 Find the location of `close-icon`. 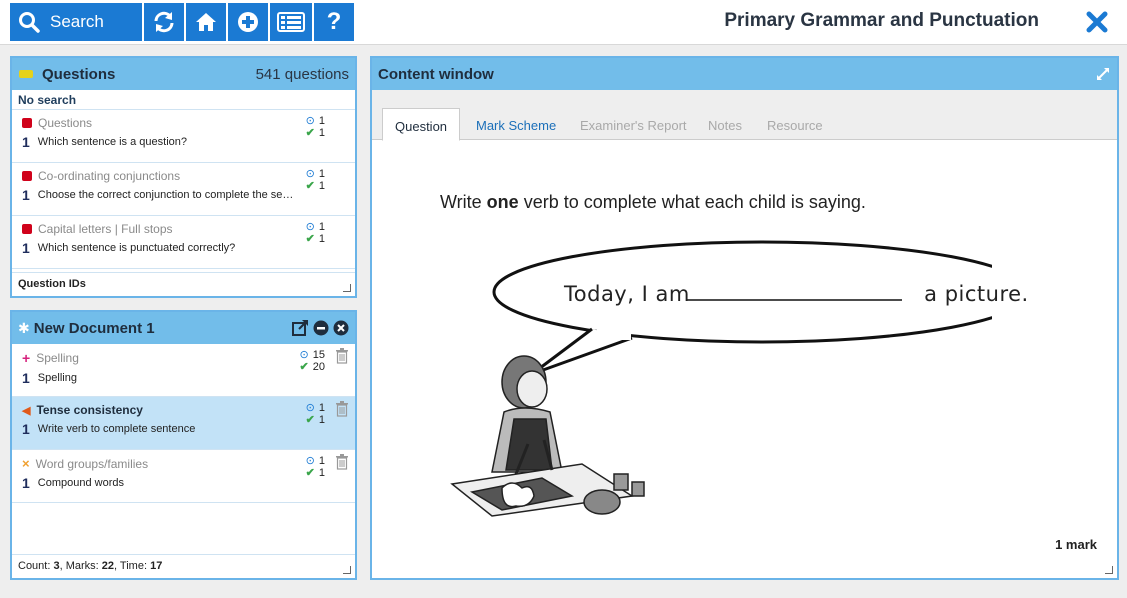

close-icon is located at coordinates (1097, 22).